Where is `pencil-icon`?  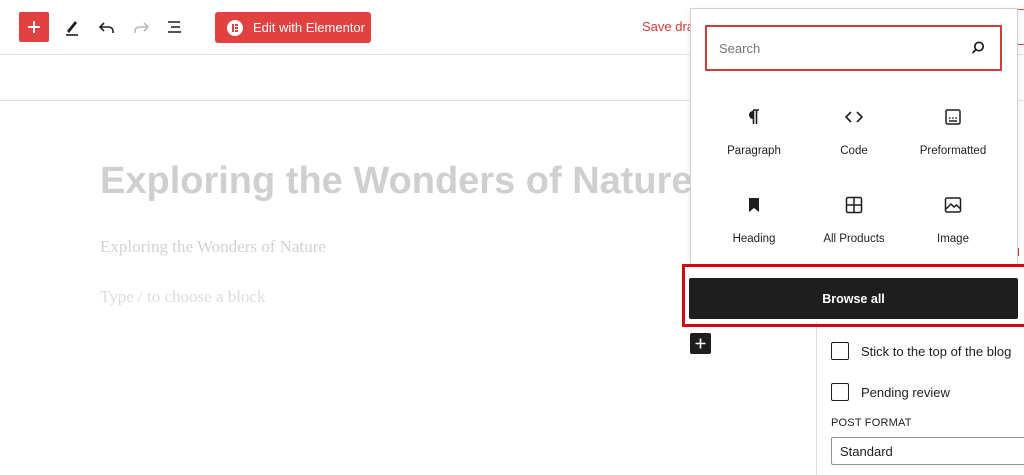 pencil-icon is located at coordinates (72, 28).